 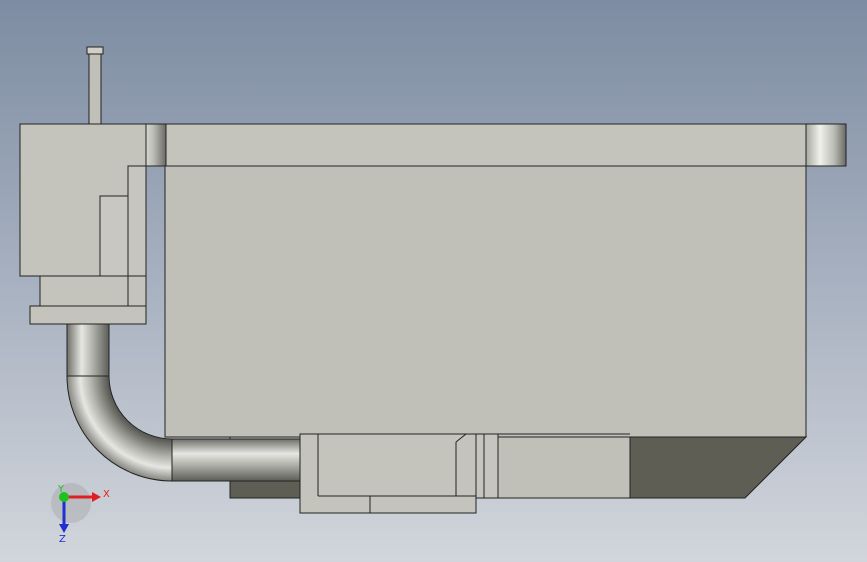 What do you see at coordinates (265, 489) in the screenshot?
I see `bottom-shade` at bounding box center [265, 489].